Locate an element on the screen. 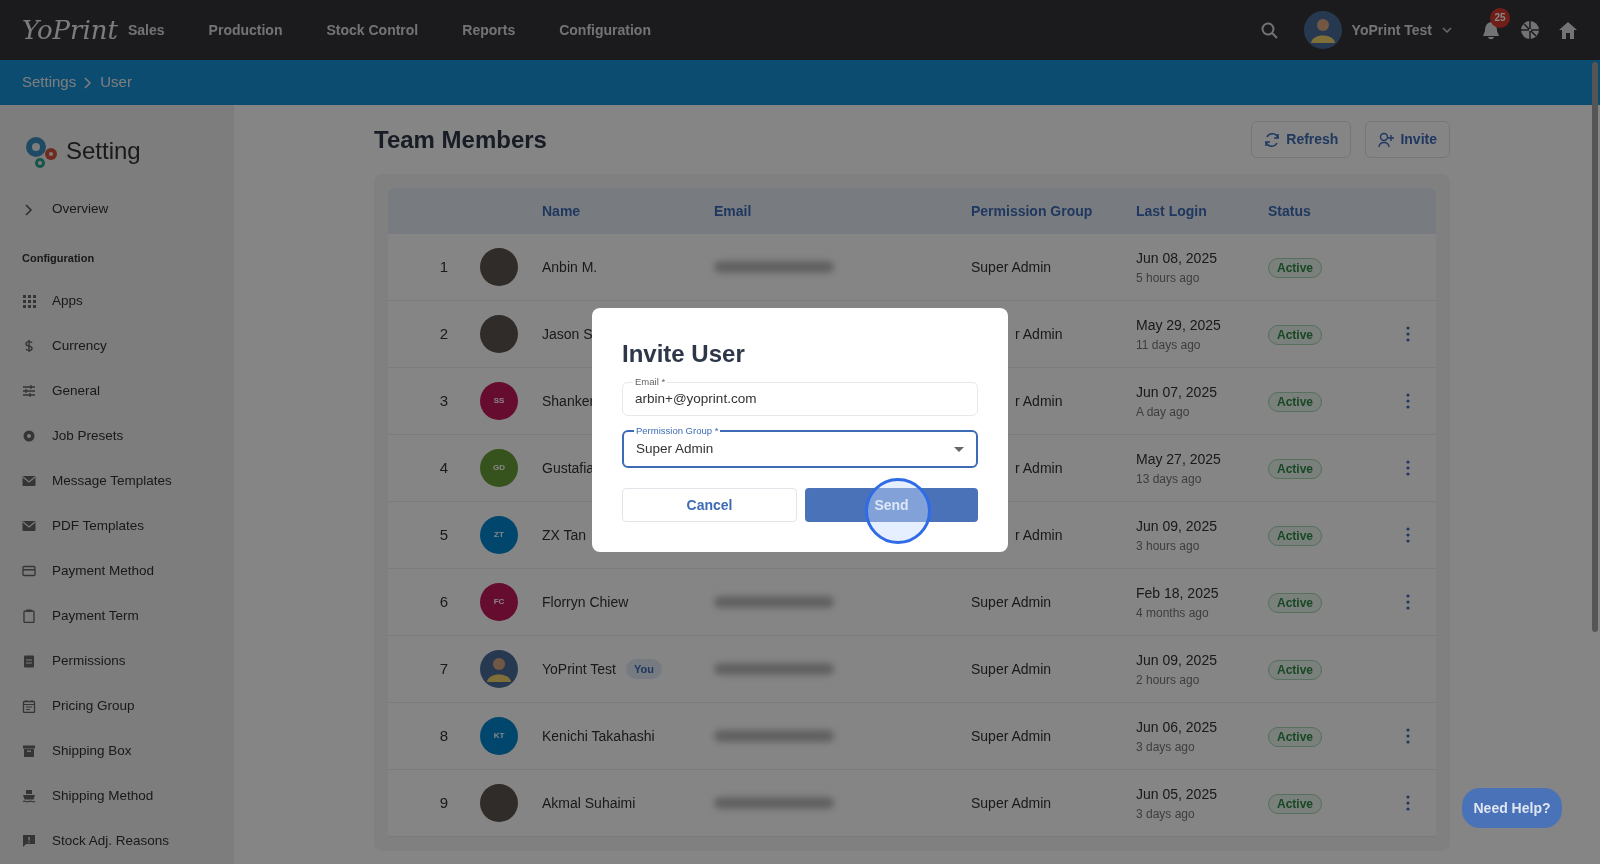 This screenshot has height=864, width=1600. search-icon is located at coordinates (1269, 30).